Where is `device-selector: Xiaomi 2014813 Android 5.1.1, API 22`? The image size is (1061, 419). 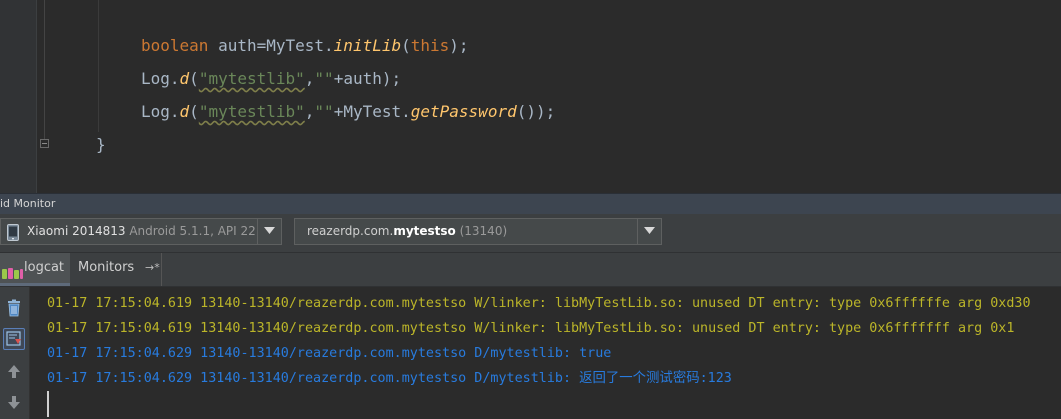
device-selector: Xiaomi 2014813 Android 5.1.1, API 22 is located at coordinates (141, 231).